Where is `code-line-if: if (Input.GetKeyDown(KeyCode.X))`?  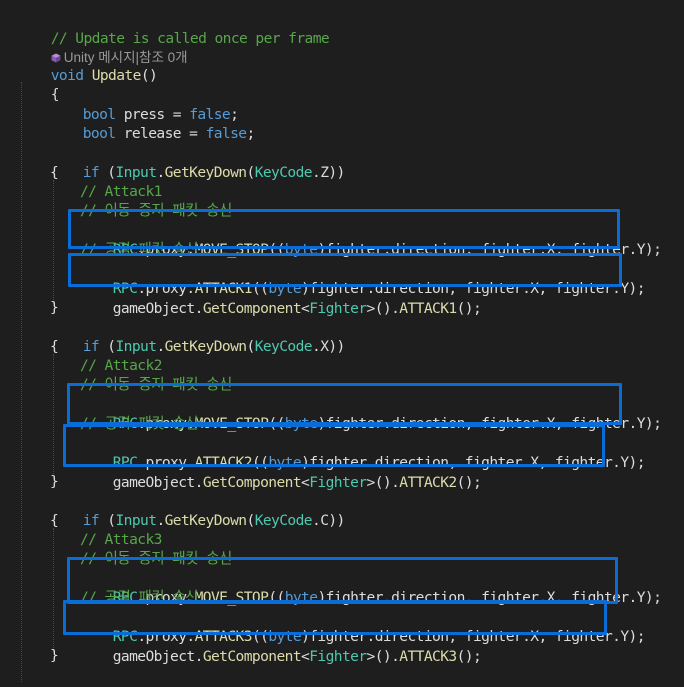 code-line-if: if (Input.GetKeyDown(KeyCode.X)) is located at coordinates (198, 336).